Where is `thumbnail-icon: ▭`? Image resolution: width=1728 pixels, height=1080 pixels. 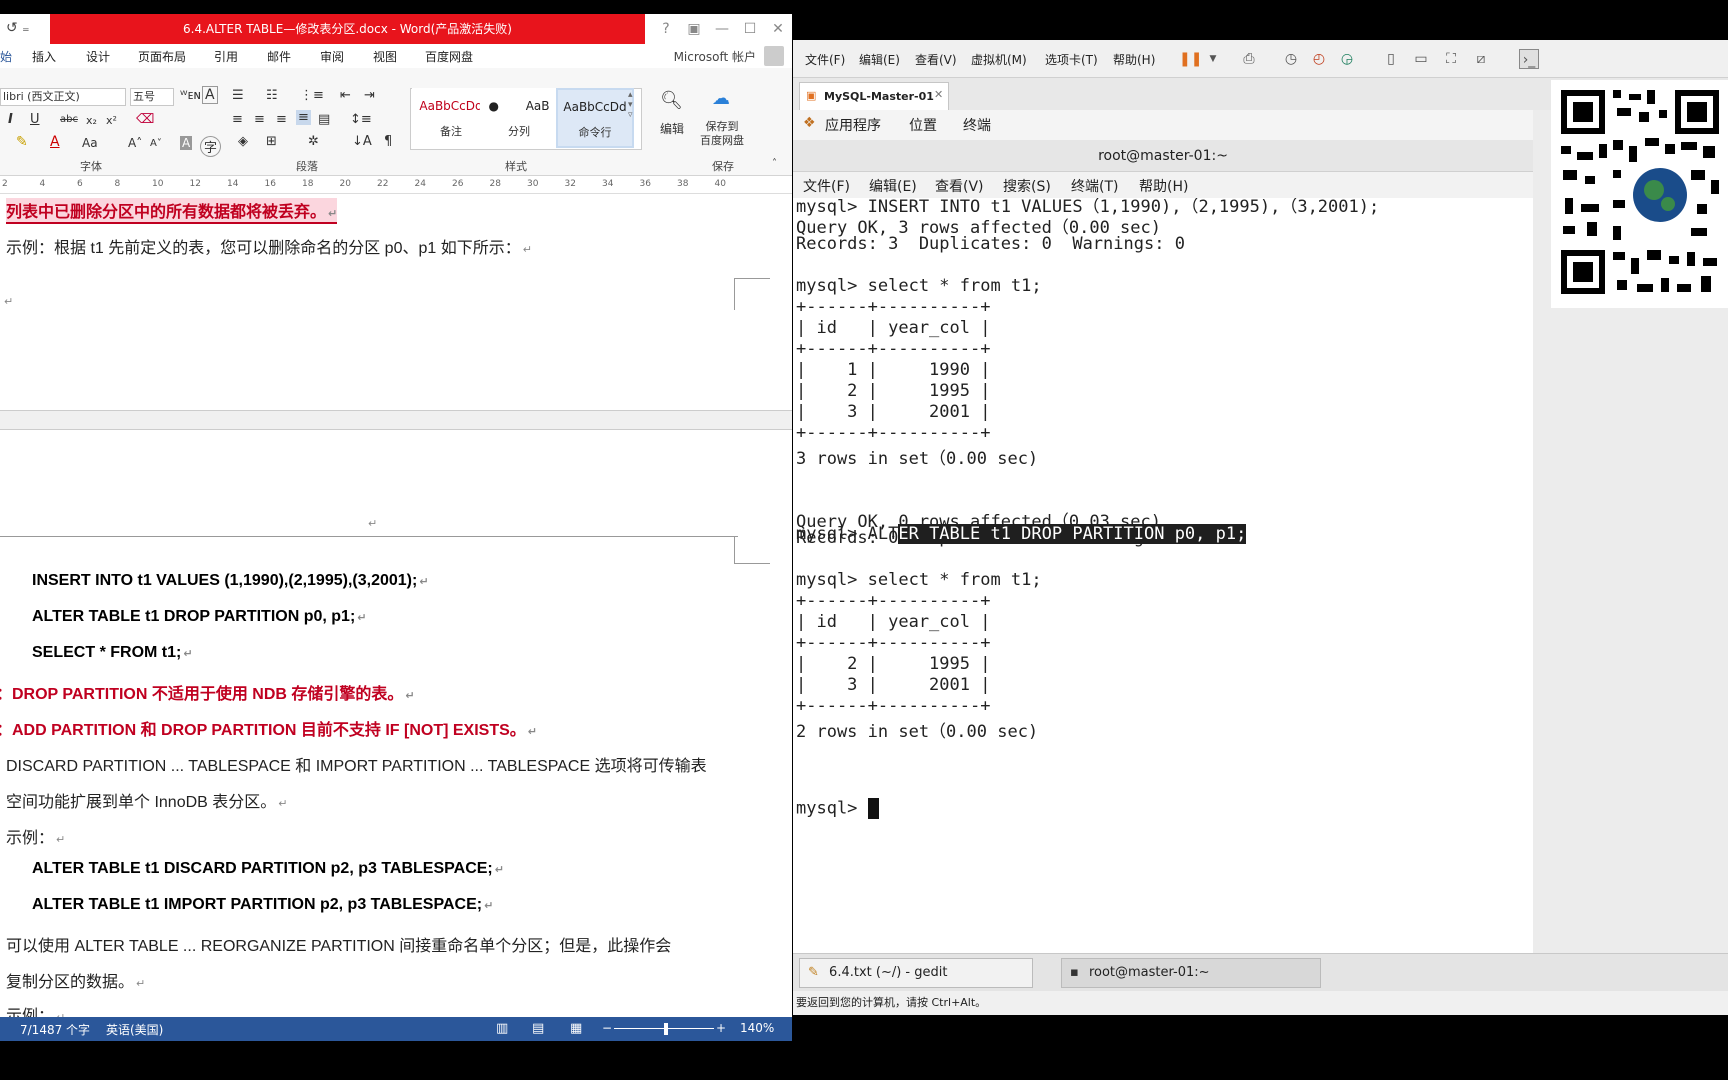
thumbnail-icon: ▭ is located at coordinates (1421, 59).